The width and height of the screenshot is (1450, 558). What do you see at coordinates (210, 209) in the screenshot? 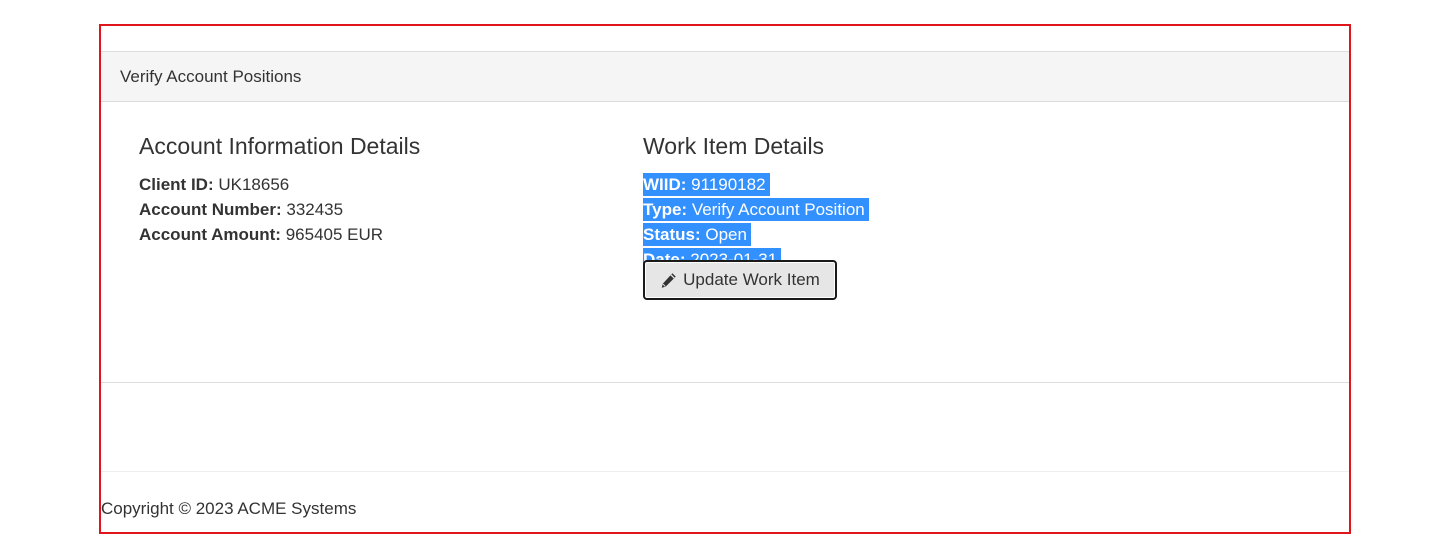
I see `account-number-label: Account Number:` at bounding box center [210, 209].